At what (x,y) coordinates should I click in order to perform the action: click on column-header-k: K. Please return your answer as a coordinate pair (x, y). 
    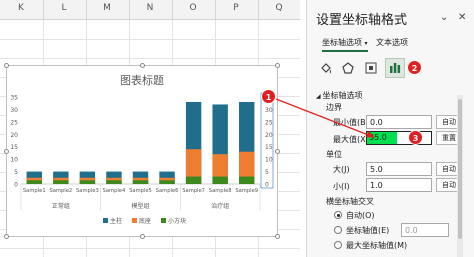
    Looking at the image, I should click on (21, 8).